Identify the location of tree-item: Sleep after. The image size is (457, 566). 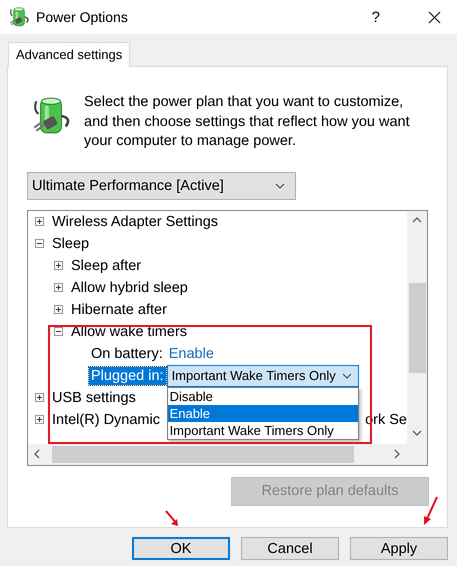
(106, 266).